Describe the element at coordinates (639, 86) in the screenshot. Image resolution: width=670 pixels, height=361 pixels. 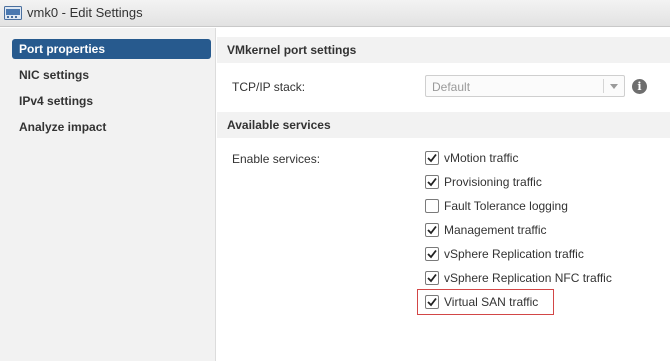
I see `info-icon: i` at that location.